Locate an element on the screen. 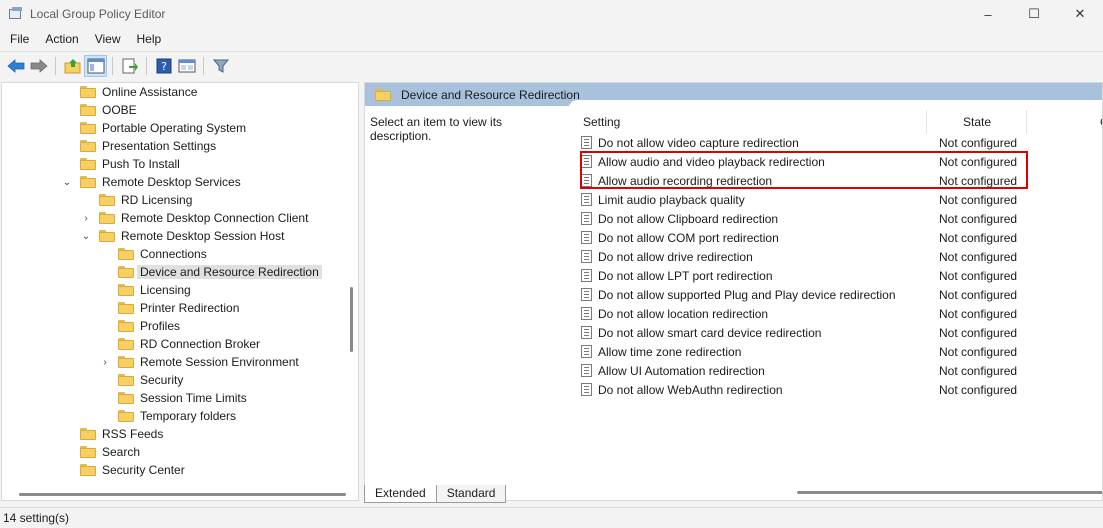  show-hide-tree-icon is located at coordinates (95, 65).